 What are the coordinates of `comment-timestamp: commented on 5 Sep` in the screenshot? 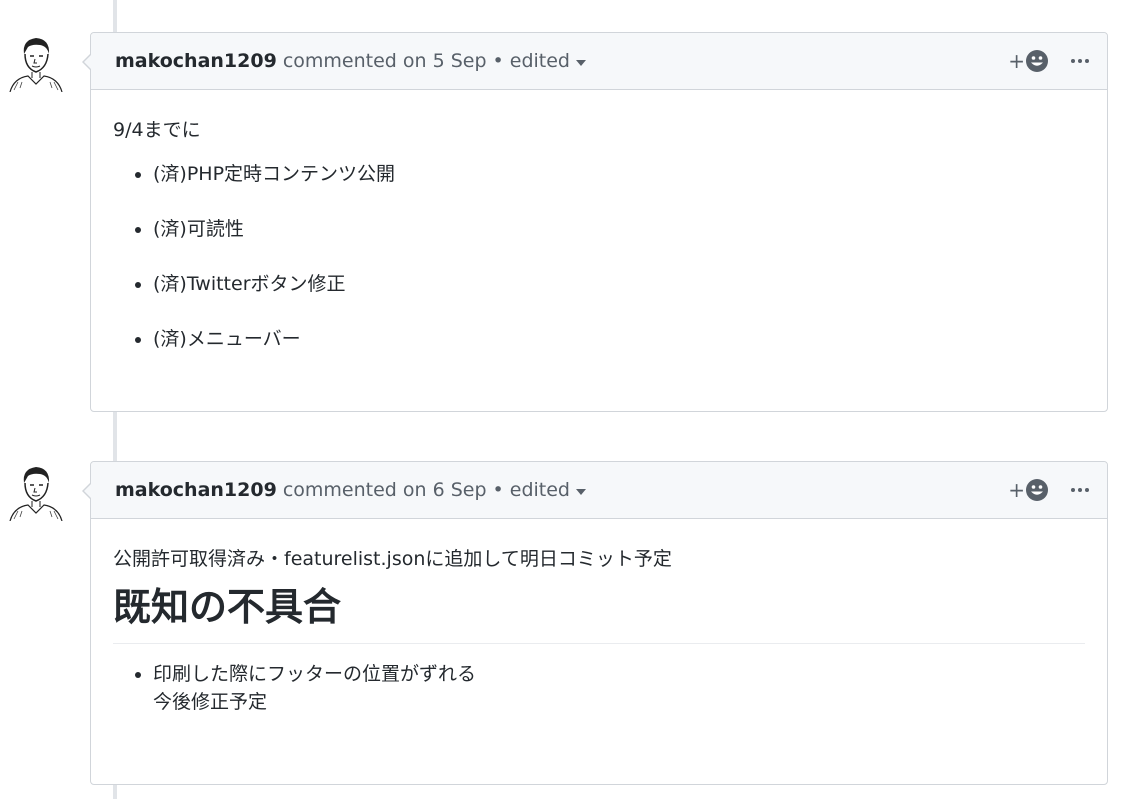 It's located at (385, 61).